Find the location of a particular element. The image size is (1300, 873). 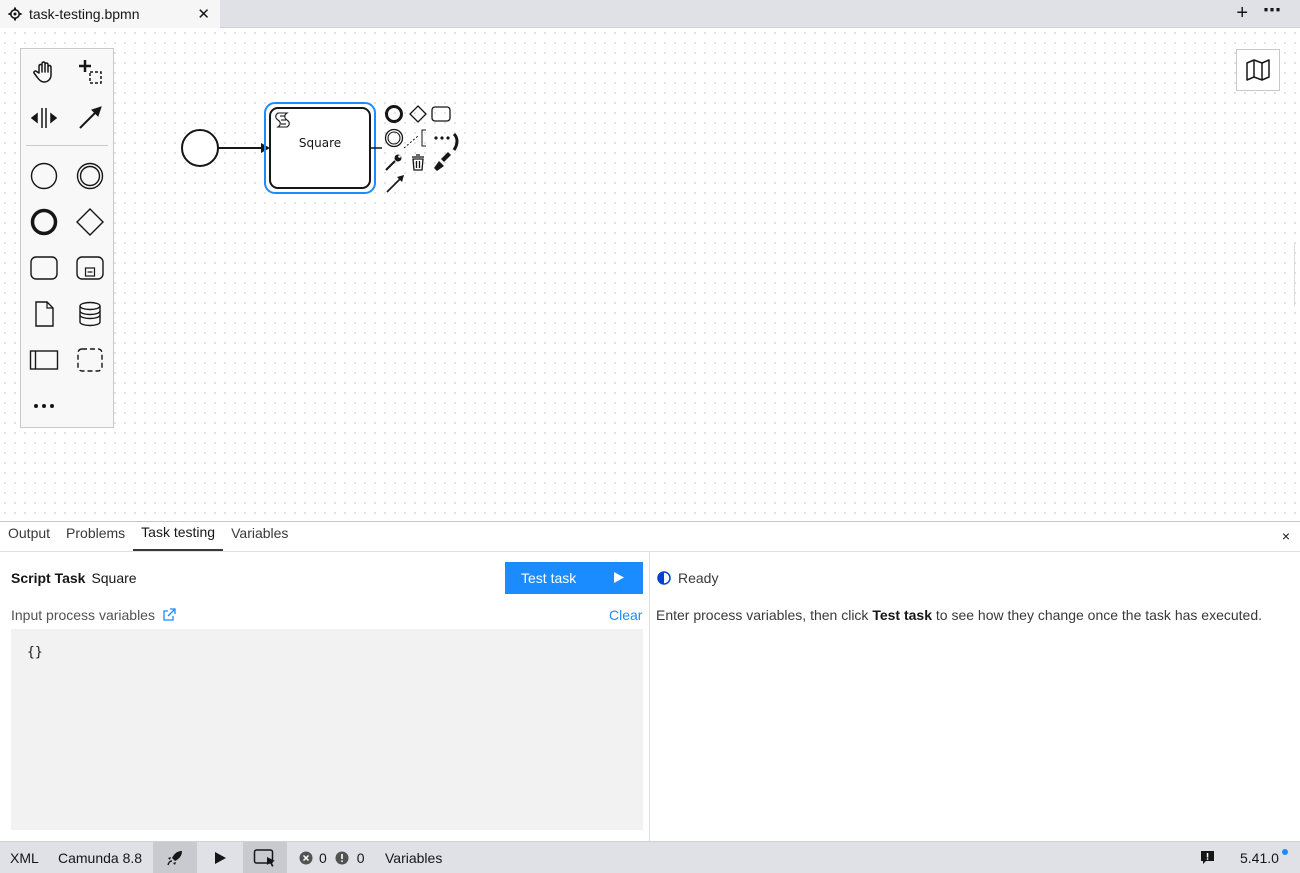

clear-link: Clear is located at coordinates (625, 615).